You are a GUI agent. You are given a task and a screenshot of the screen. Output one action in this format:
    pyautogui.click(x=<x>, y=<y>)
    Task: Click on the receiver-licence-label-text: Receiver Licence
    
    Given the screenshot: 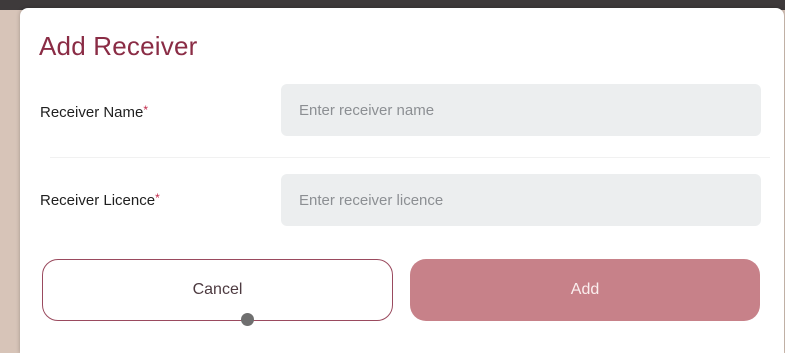 What is the action you would take?
    pyautogui.click(x=98, y=200)
    